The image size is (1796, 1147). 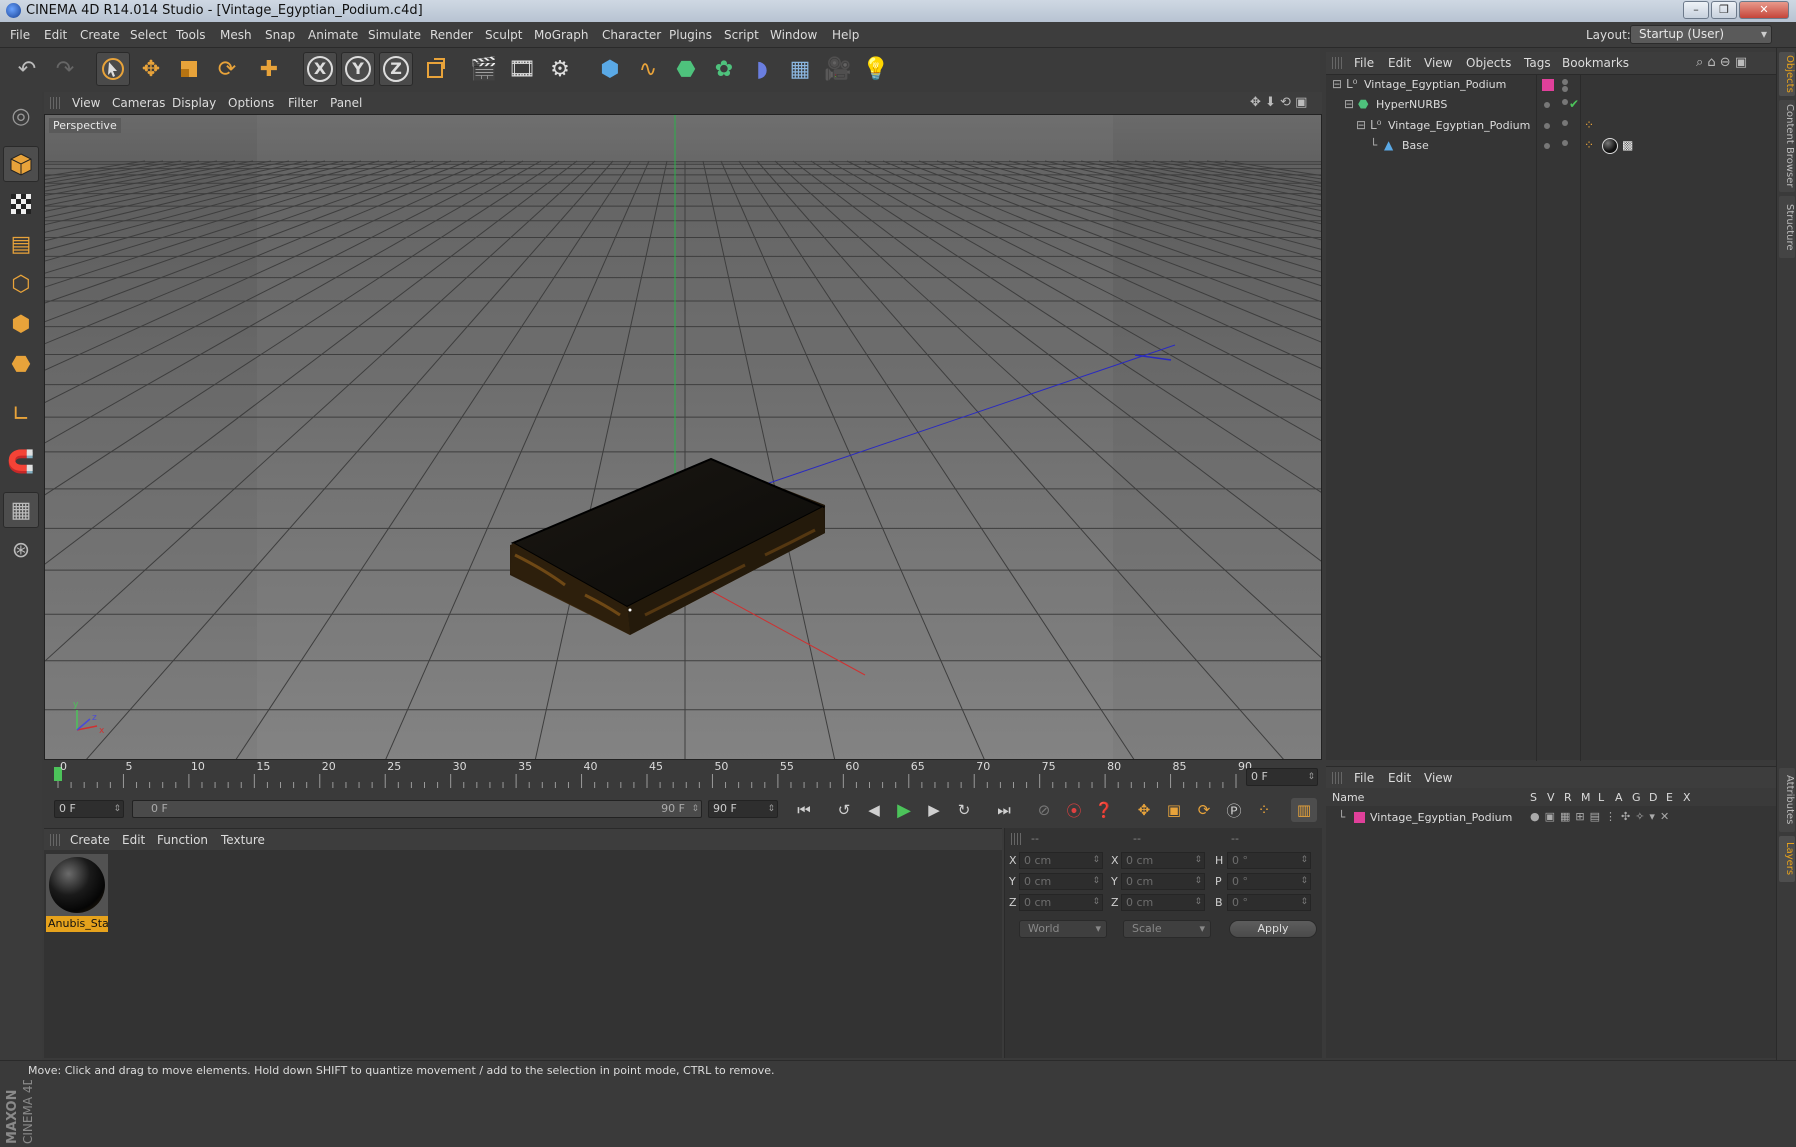 What do you see at coordinates (762, 69) in the screenshot?
I see `deformer-icon: ◗` at bounding box center [762, 69].